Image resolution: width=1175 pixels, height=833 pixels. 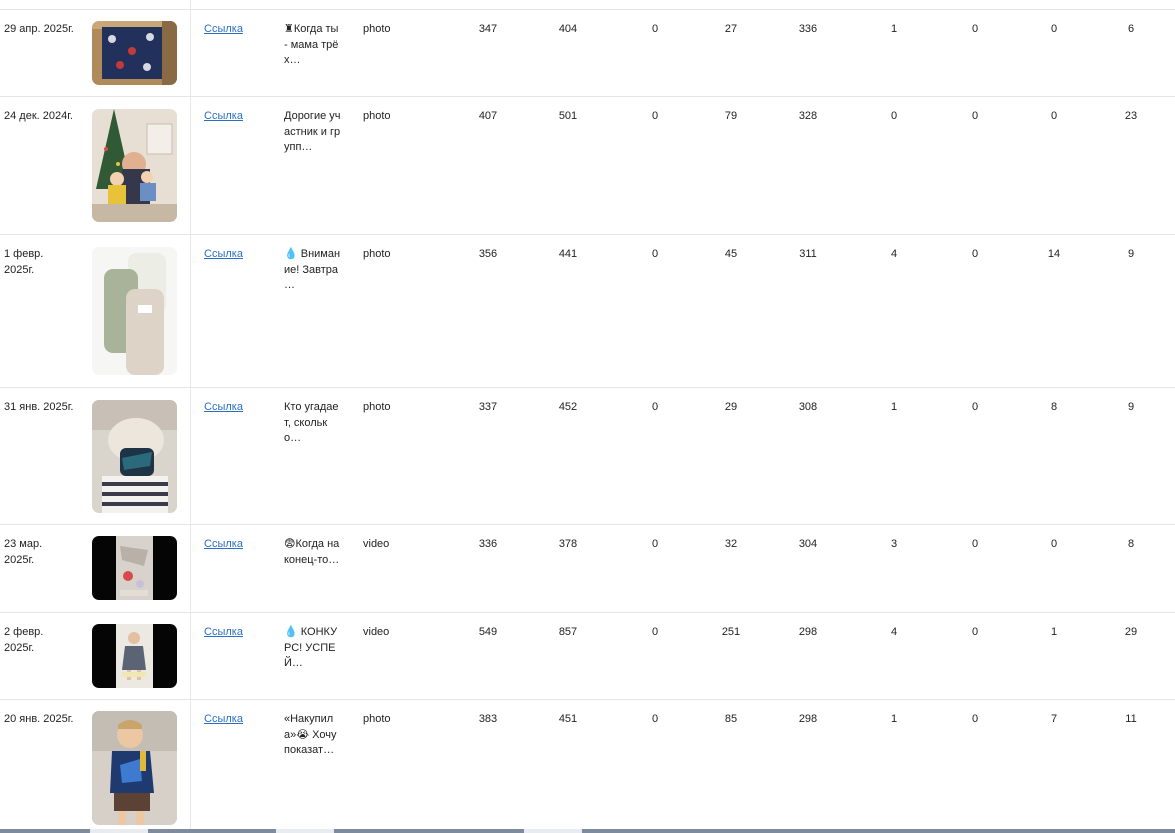 I want to click on taskbar-strip, so click(x=587, y=831).